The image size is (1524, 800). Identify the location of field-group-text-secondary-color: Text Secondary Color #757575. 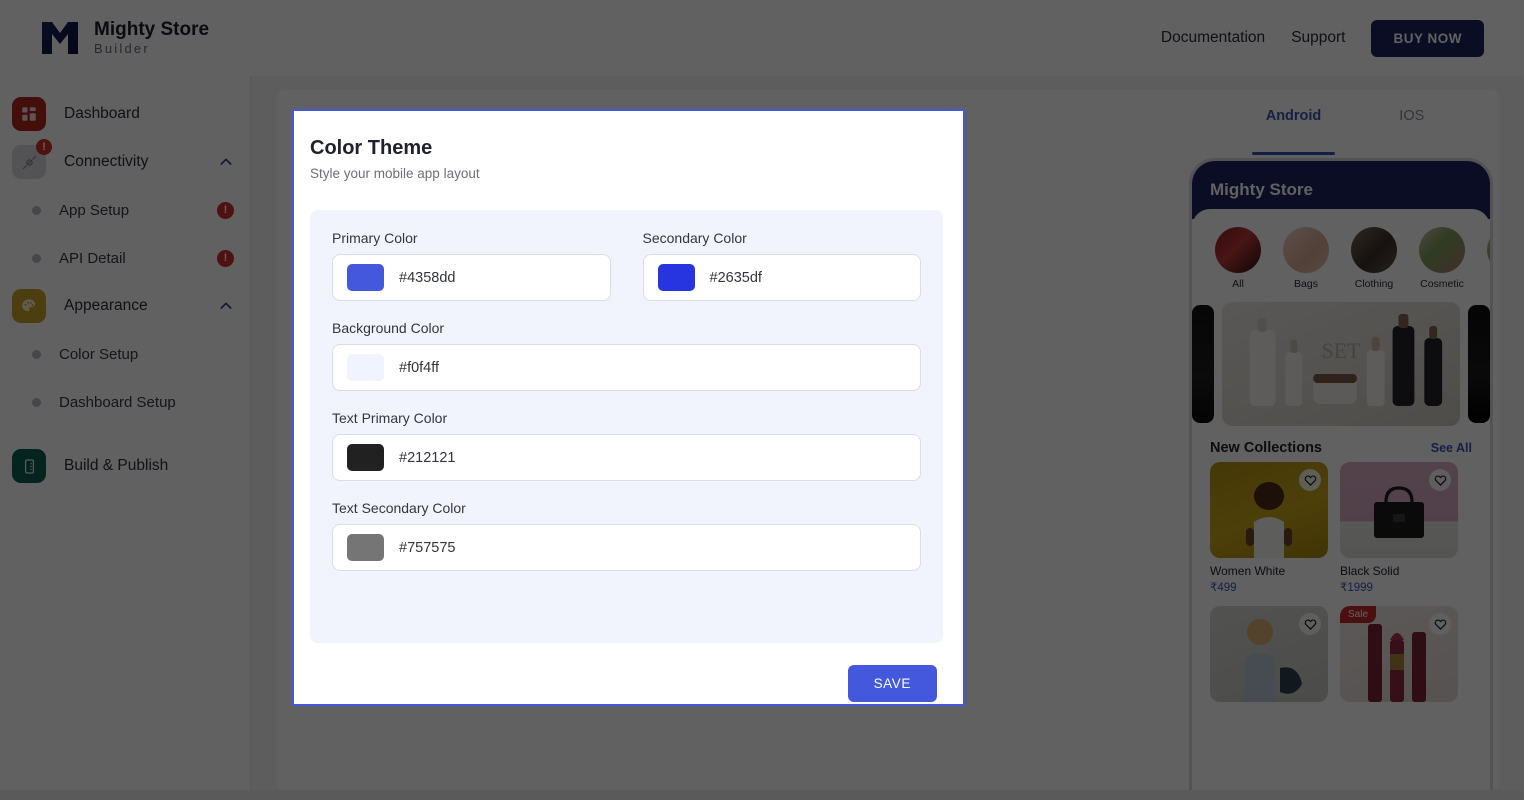
(626, 535).